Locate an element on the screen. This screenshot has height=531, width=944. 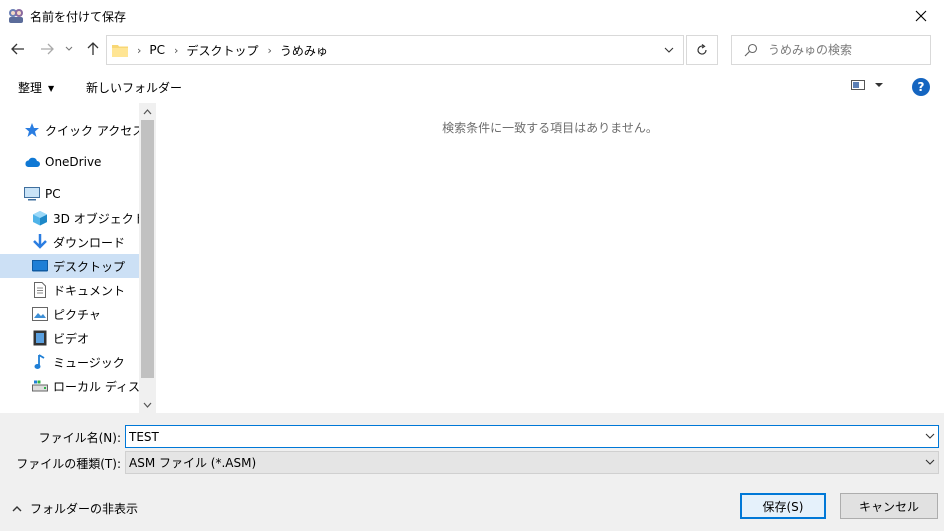
cube-3d-icon is located at coordinates (40, 218).